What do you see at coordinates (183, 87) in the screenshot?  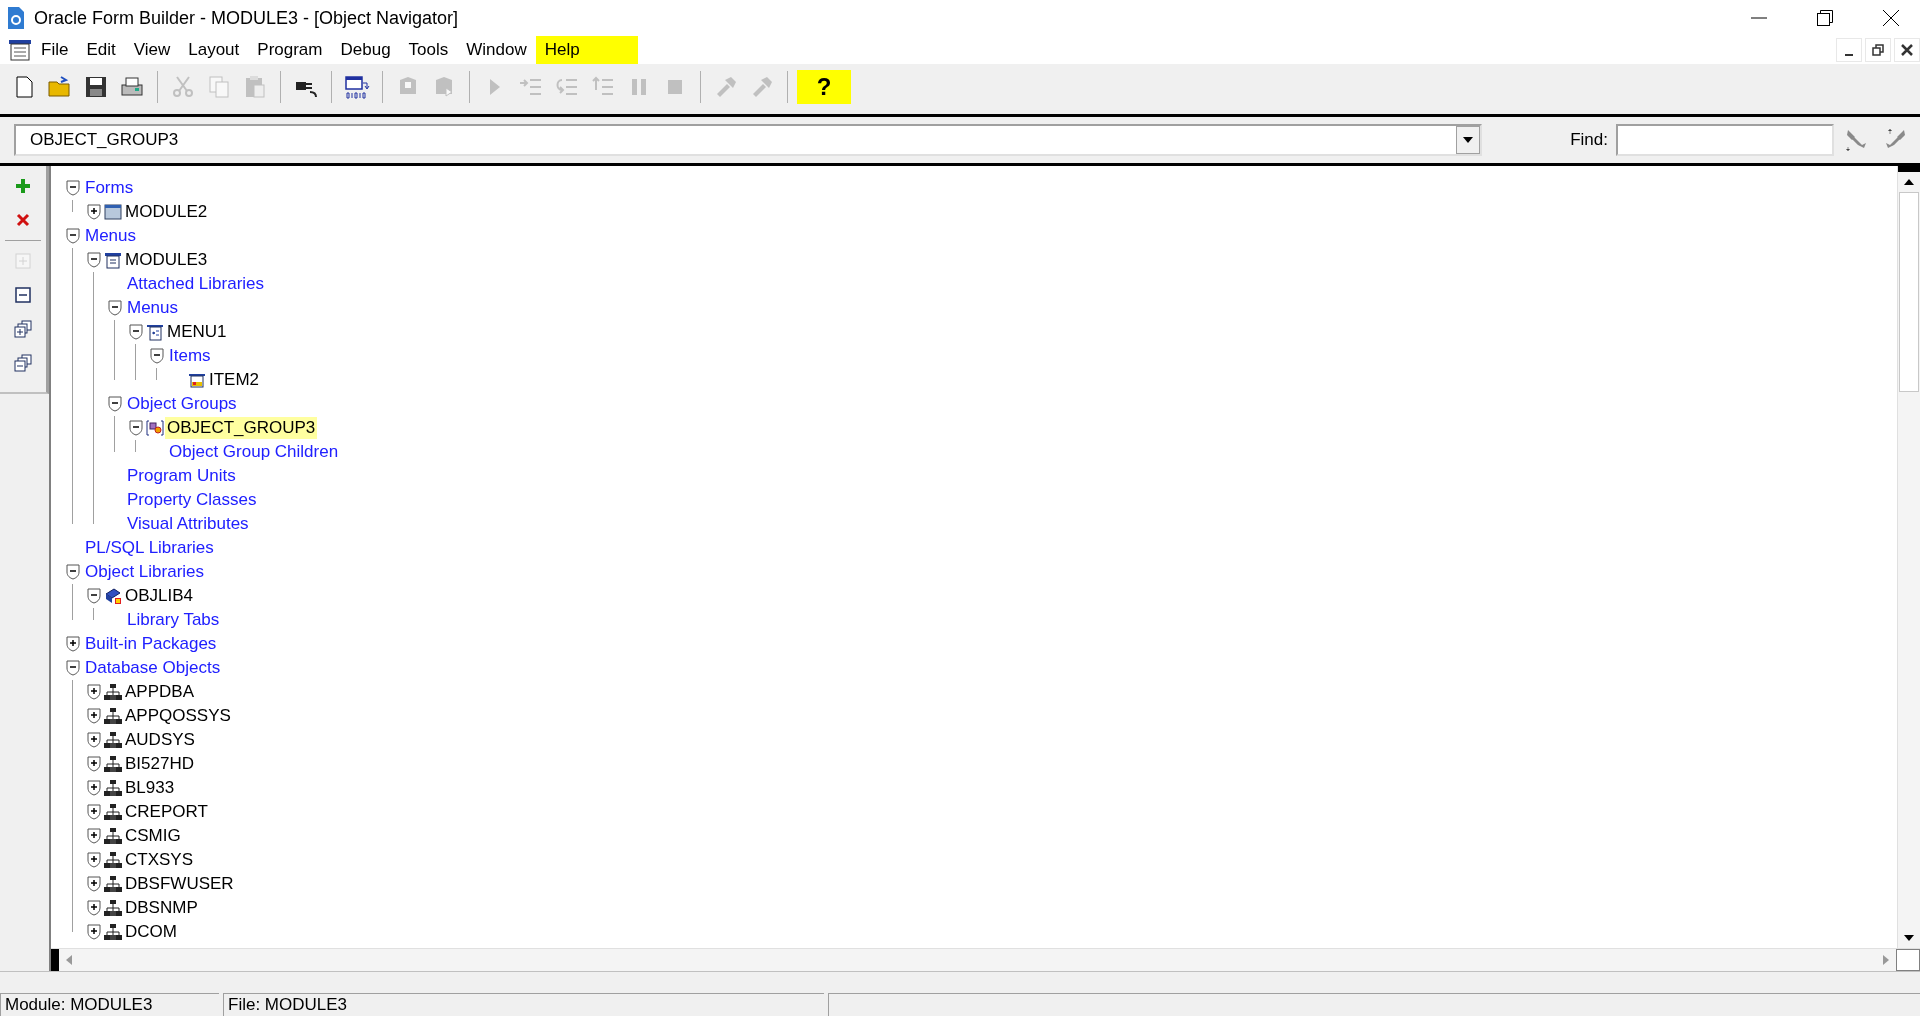 I see `scissors-icon` at bounding box center [183, 87].